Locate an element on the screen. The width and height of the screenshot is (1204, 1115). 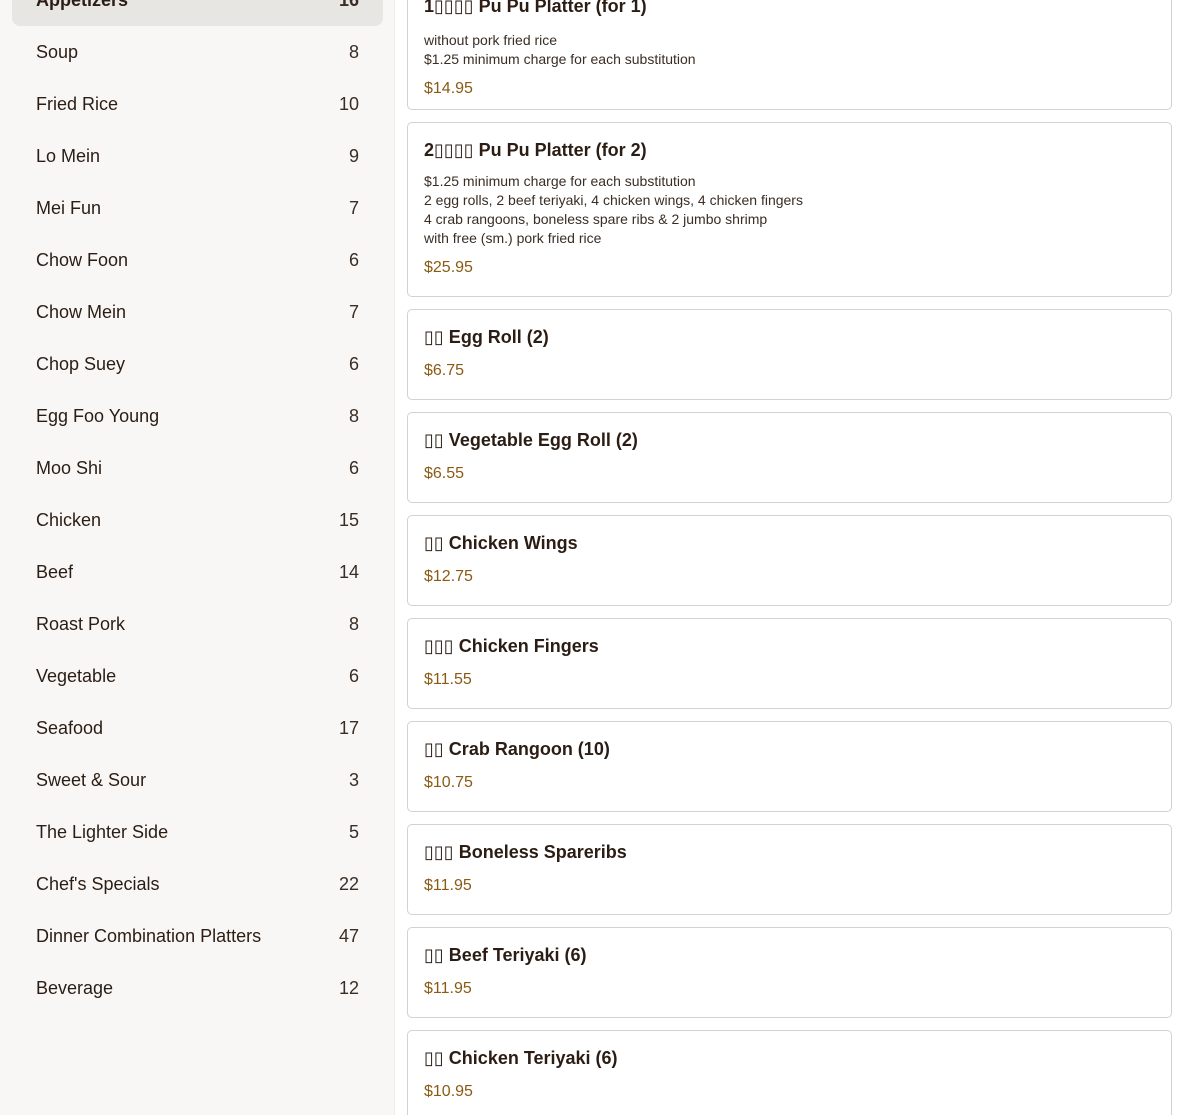
menu-item-price: $12.75 is located at coordinates (448, 576).